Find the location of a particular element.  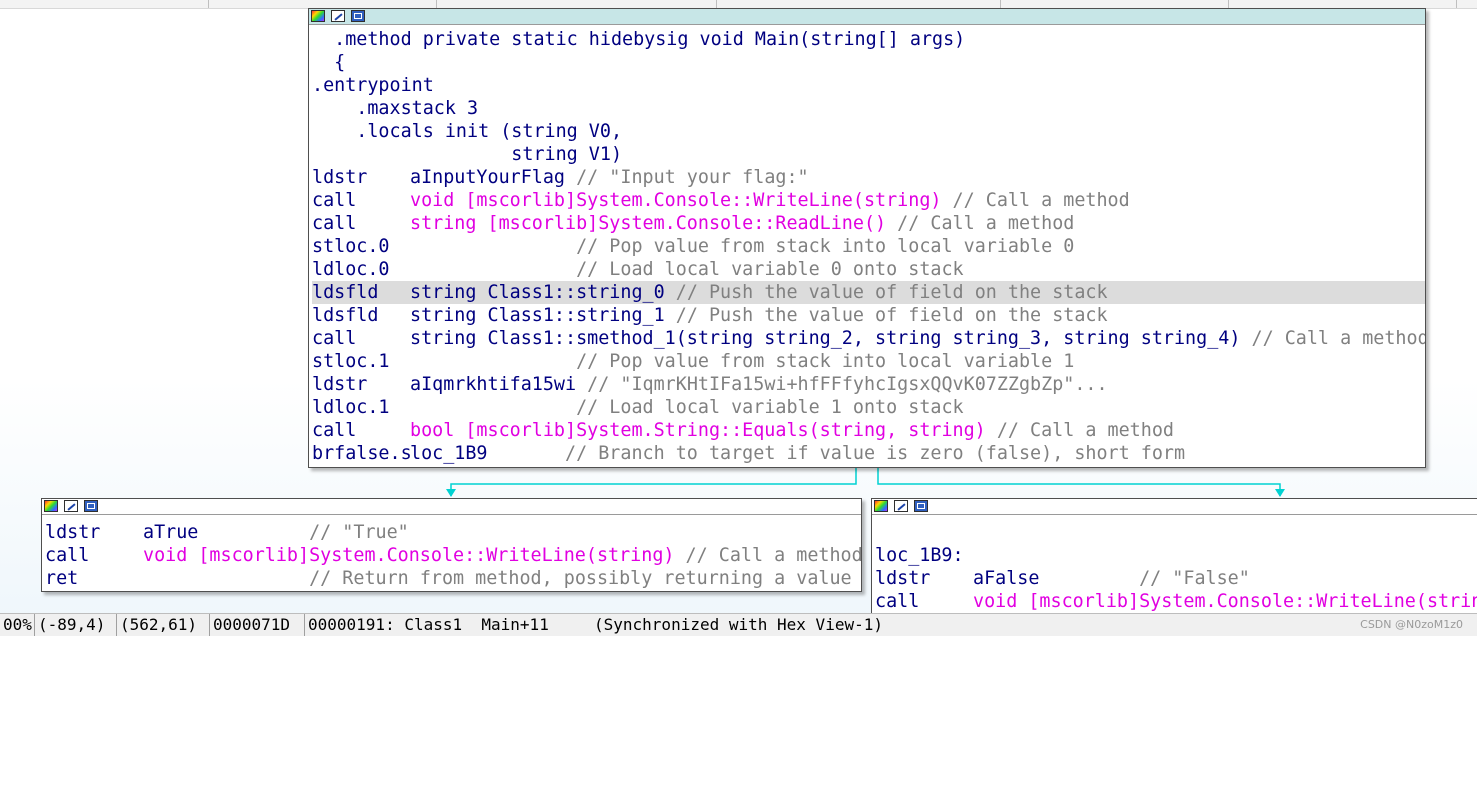

comment: // "Input your flag:" is located at coordinates (687, 177).